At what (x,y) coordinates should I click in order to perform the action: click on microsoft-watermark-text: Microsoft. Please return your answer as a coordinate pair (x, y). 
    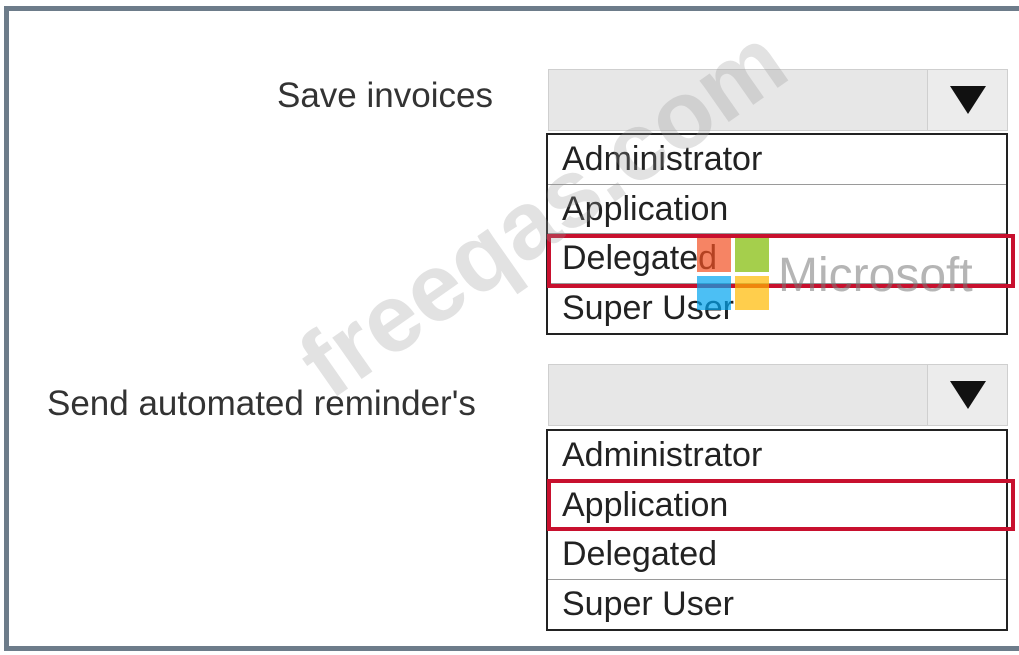
    Looking at the image, I should click on (875, 275).